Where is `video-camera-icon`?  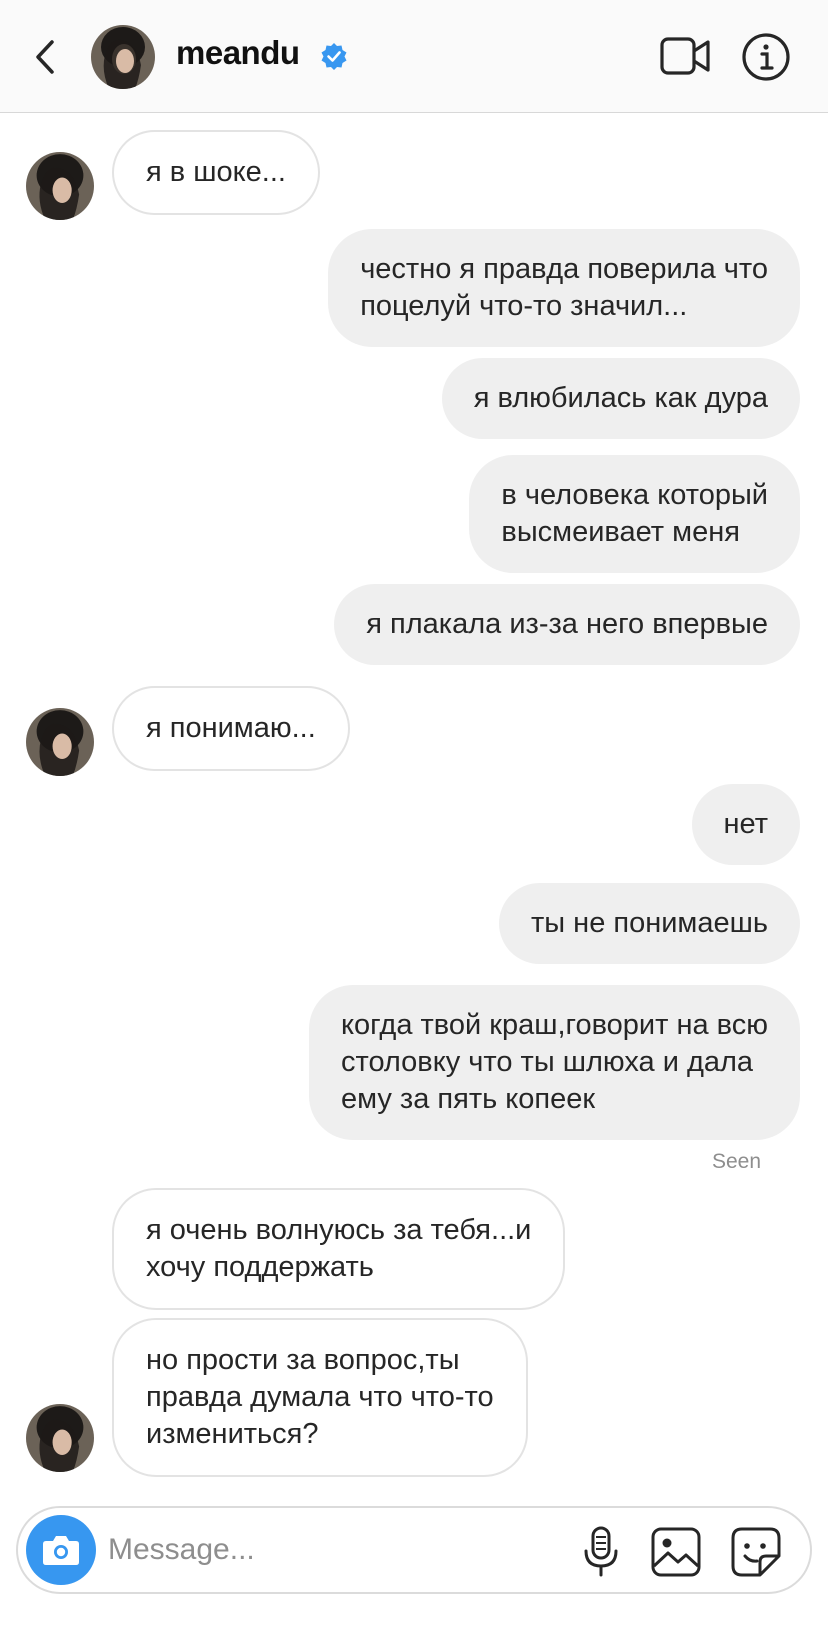
video-camera-icon is located at coordinates (685, 56).